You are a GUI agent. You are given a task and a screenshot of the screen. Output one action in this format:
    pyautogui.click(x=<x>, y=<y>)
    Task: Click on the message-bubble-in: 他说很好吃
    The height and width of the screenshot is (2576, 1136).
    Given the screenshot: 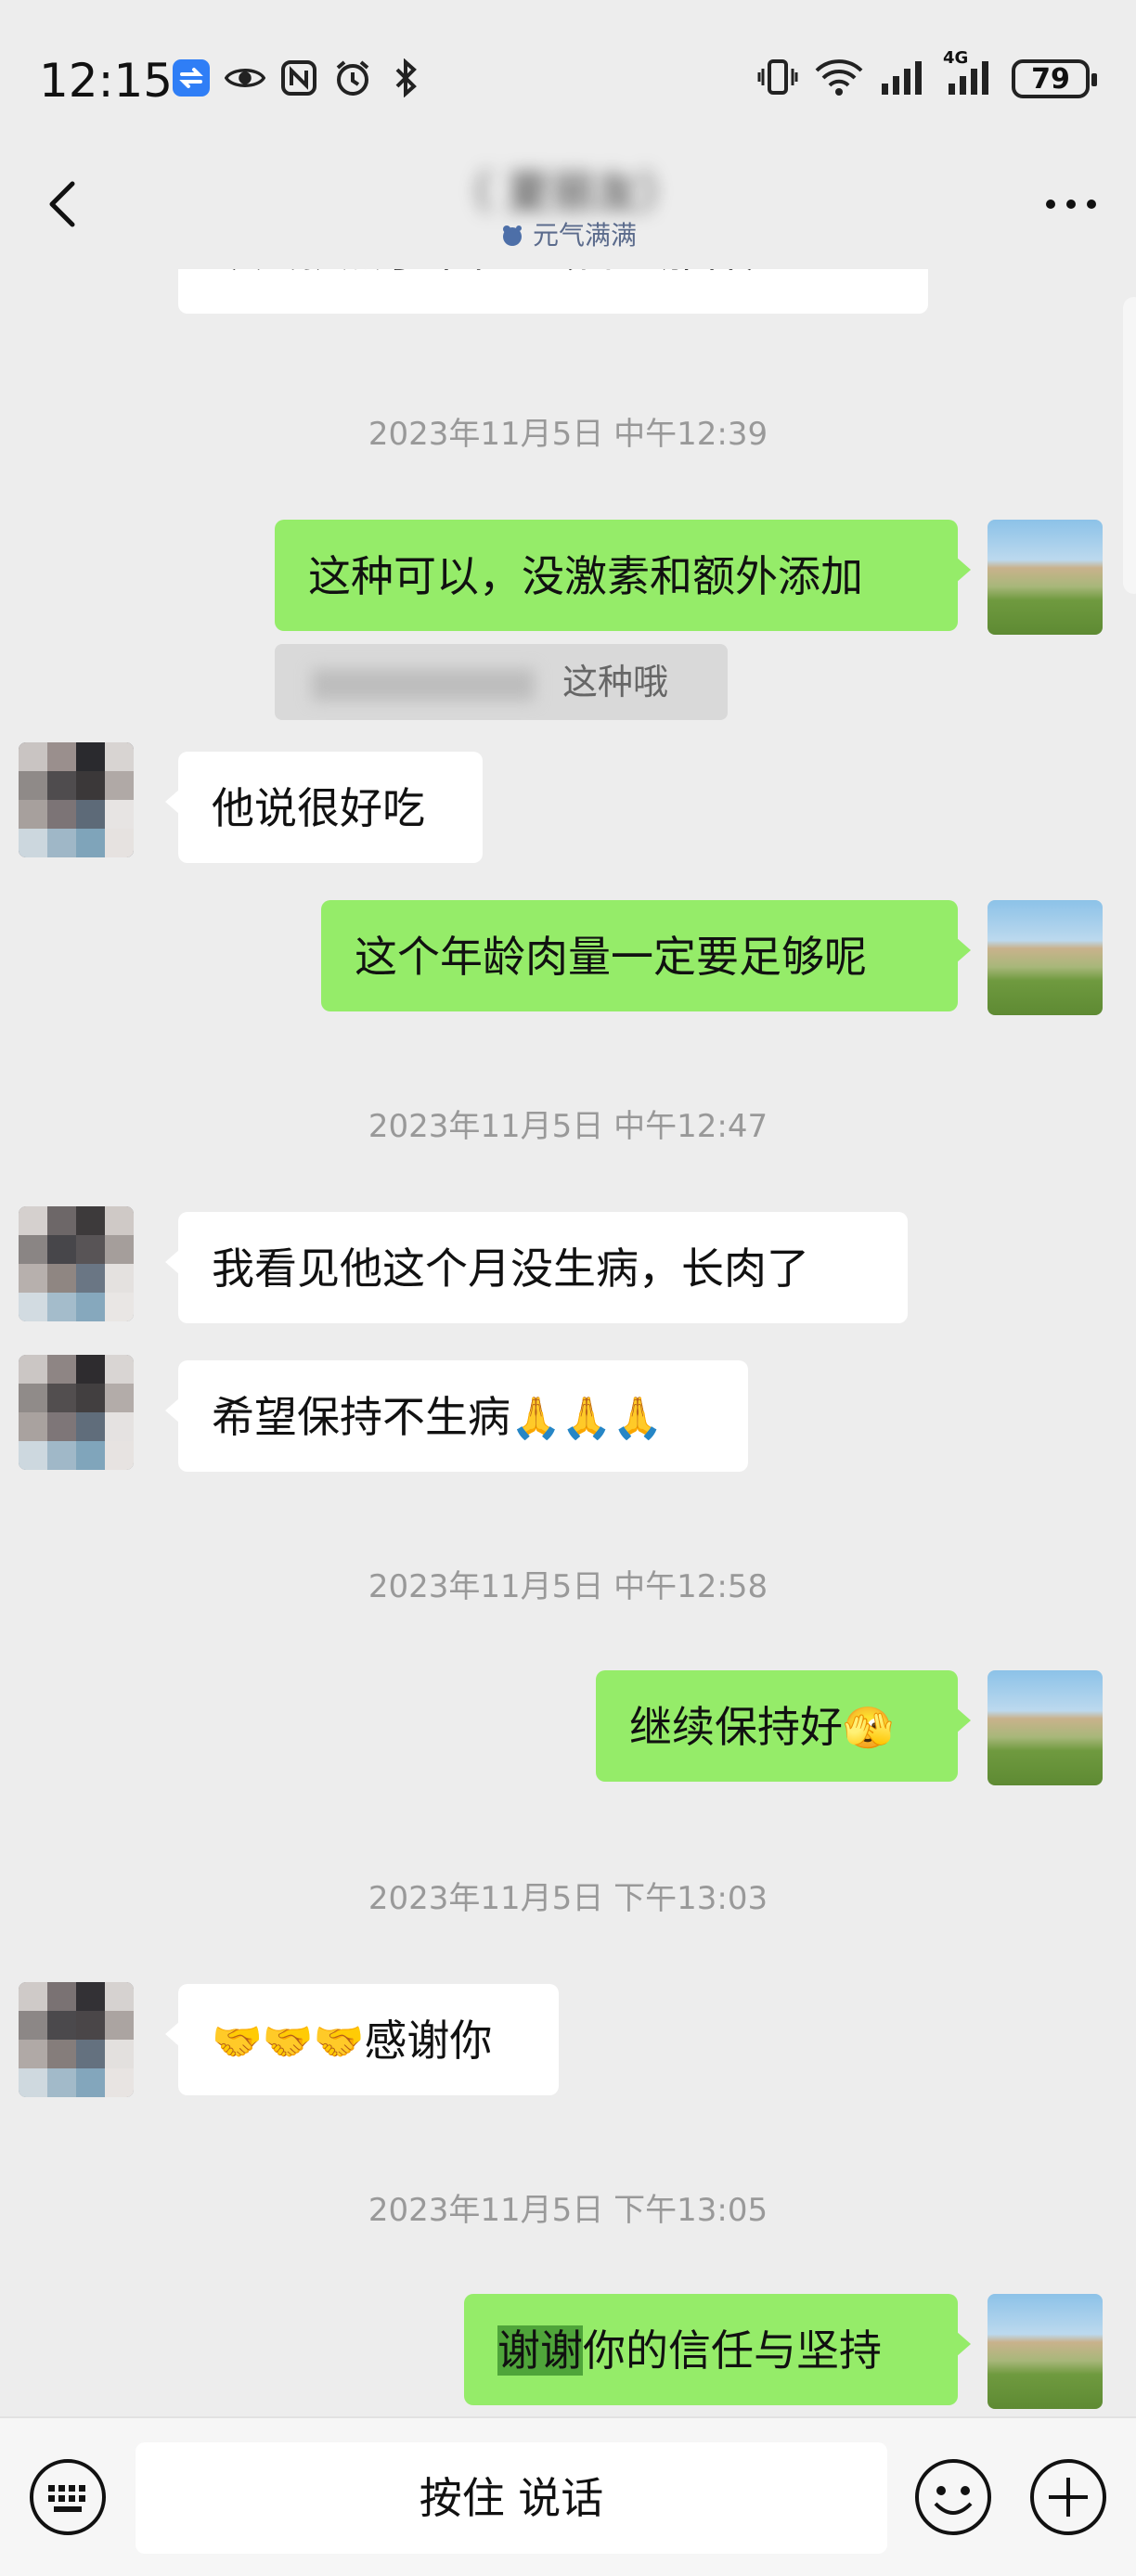 What is the action you would take?
    pyautogui.click(x=324, y=807)
    